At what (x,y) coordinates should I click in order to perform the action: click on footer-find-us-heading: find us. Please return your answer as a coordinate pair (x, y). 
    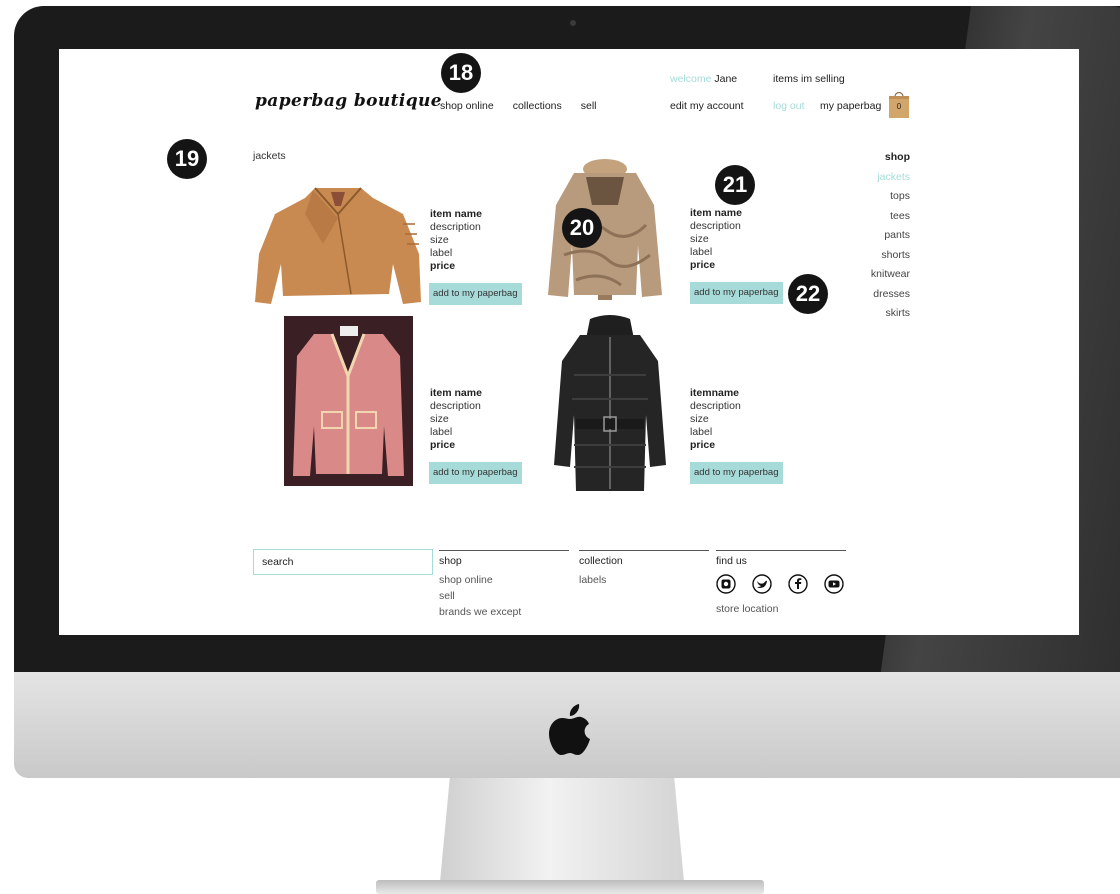
    Looking at the image, I should click on (731, 561).